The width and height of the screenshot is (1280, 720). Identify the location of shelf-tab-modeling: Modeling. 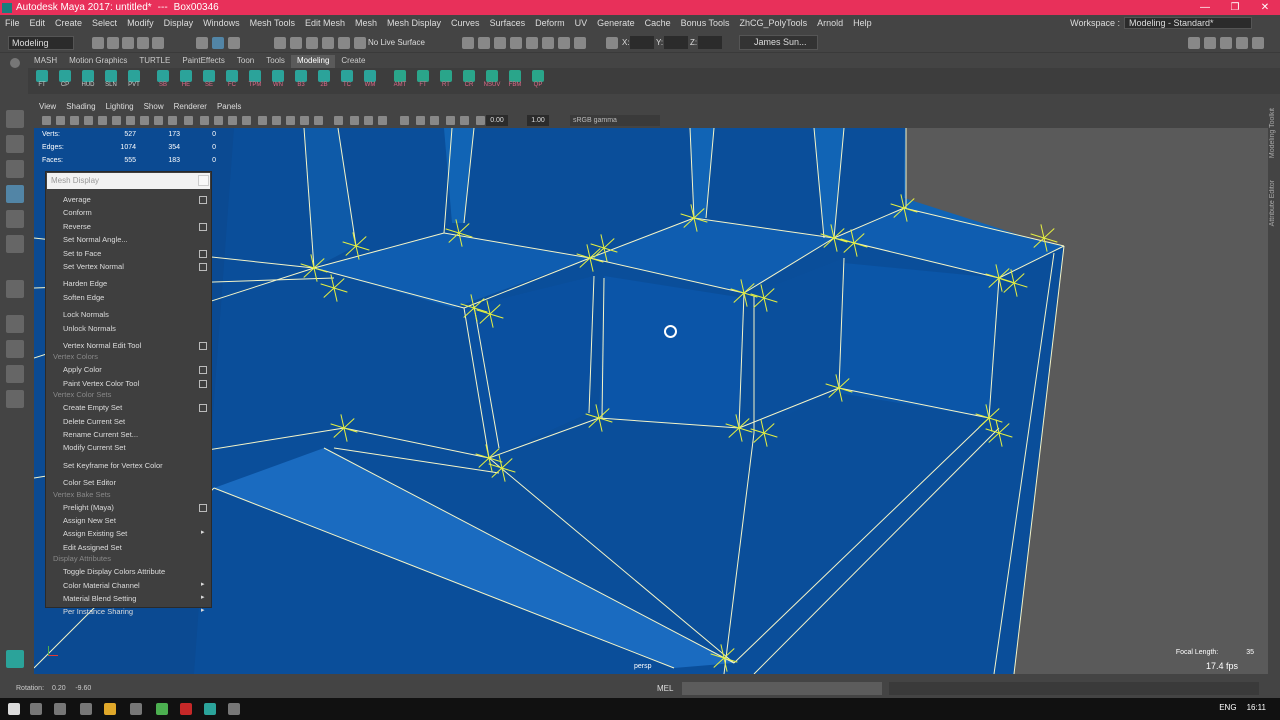
(313, 61).